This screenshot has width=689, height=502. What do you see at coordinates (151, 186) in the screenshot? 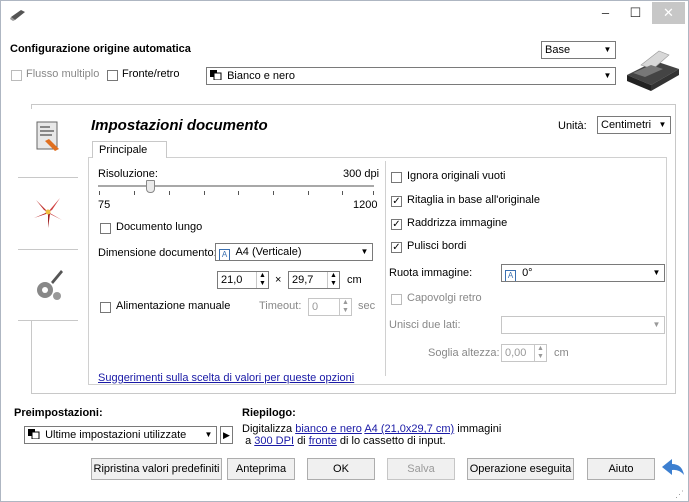
I see `resolution-slider-thumb` at bounding box center [151, 186].